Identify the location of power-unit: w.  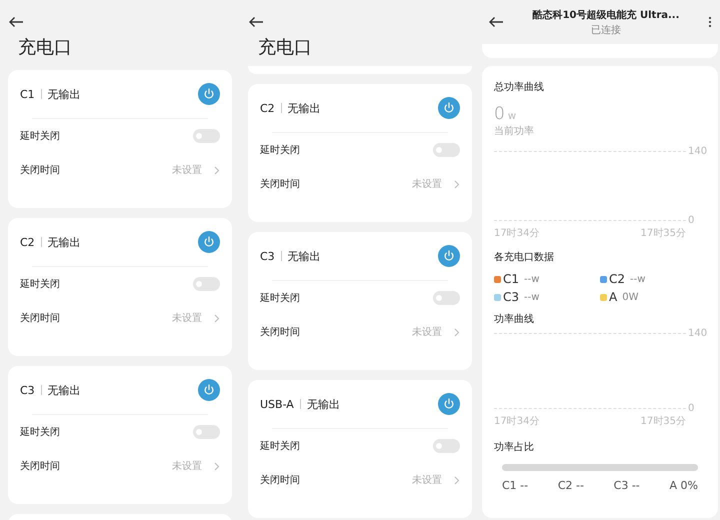
(512, 116).